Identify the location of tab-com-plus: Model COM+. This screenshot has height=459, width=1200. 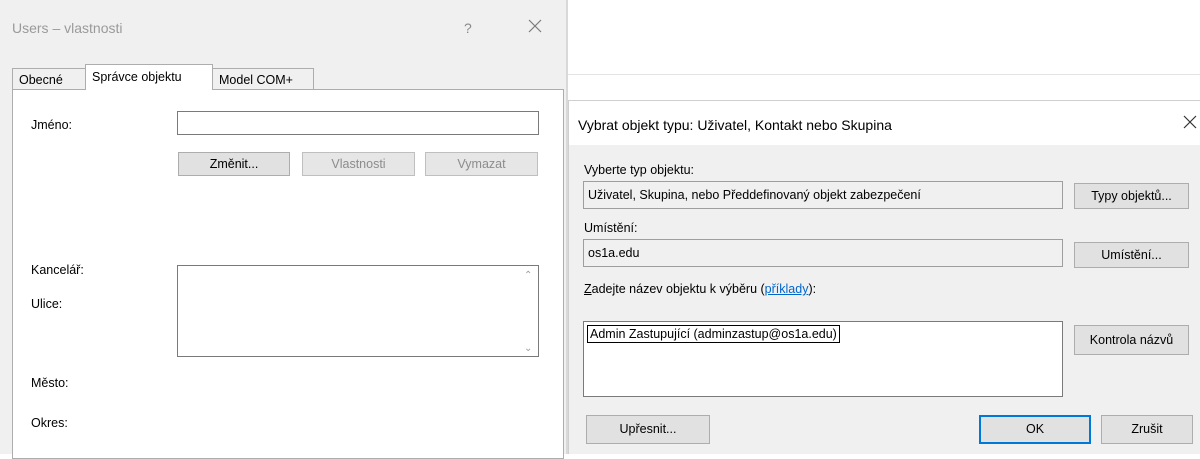
(263, 79).